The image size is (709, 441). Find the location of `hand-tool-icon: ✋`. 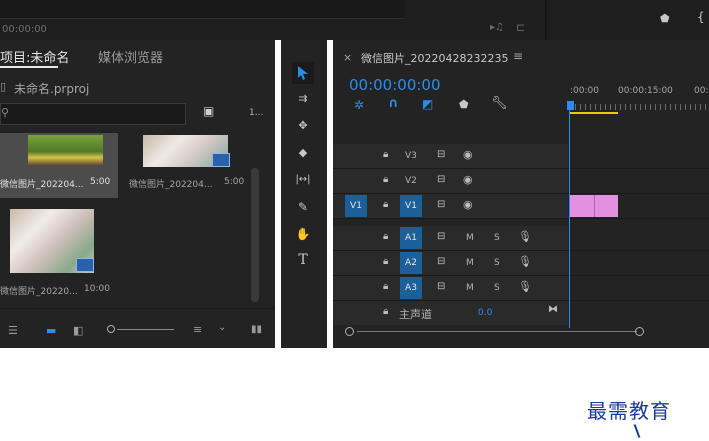

hand-tool-icon: ✋ is located at coordinates (303, 234).